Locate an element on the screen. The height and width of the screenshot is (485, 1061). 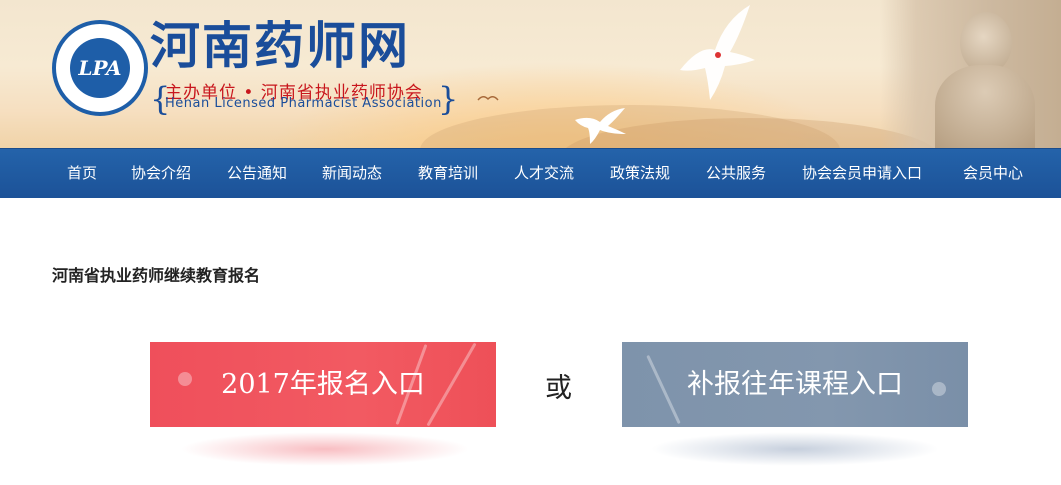
nav-item-member-application: 协会会员申请入口 is located at coordinates (862, 173).